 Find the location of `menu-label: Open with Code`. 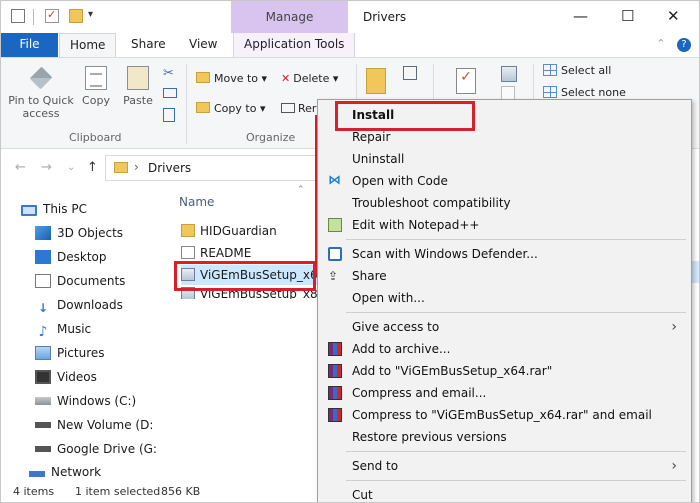

menu-label: Open with Code is located at coordinates (400, 181).